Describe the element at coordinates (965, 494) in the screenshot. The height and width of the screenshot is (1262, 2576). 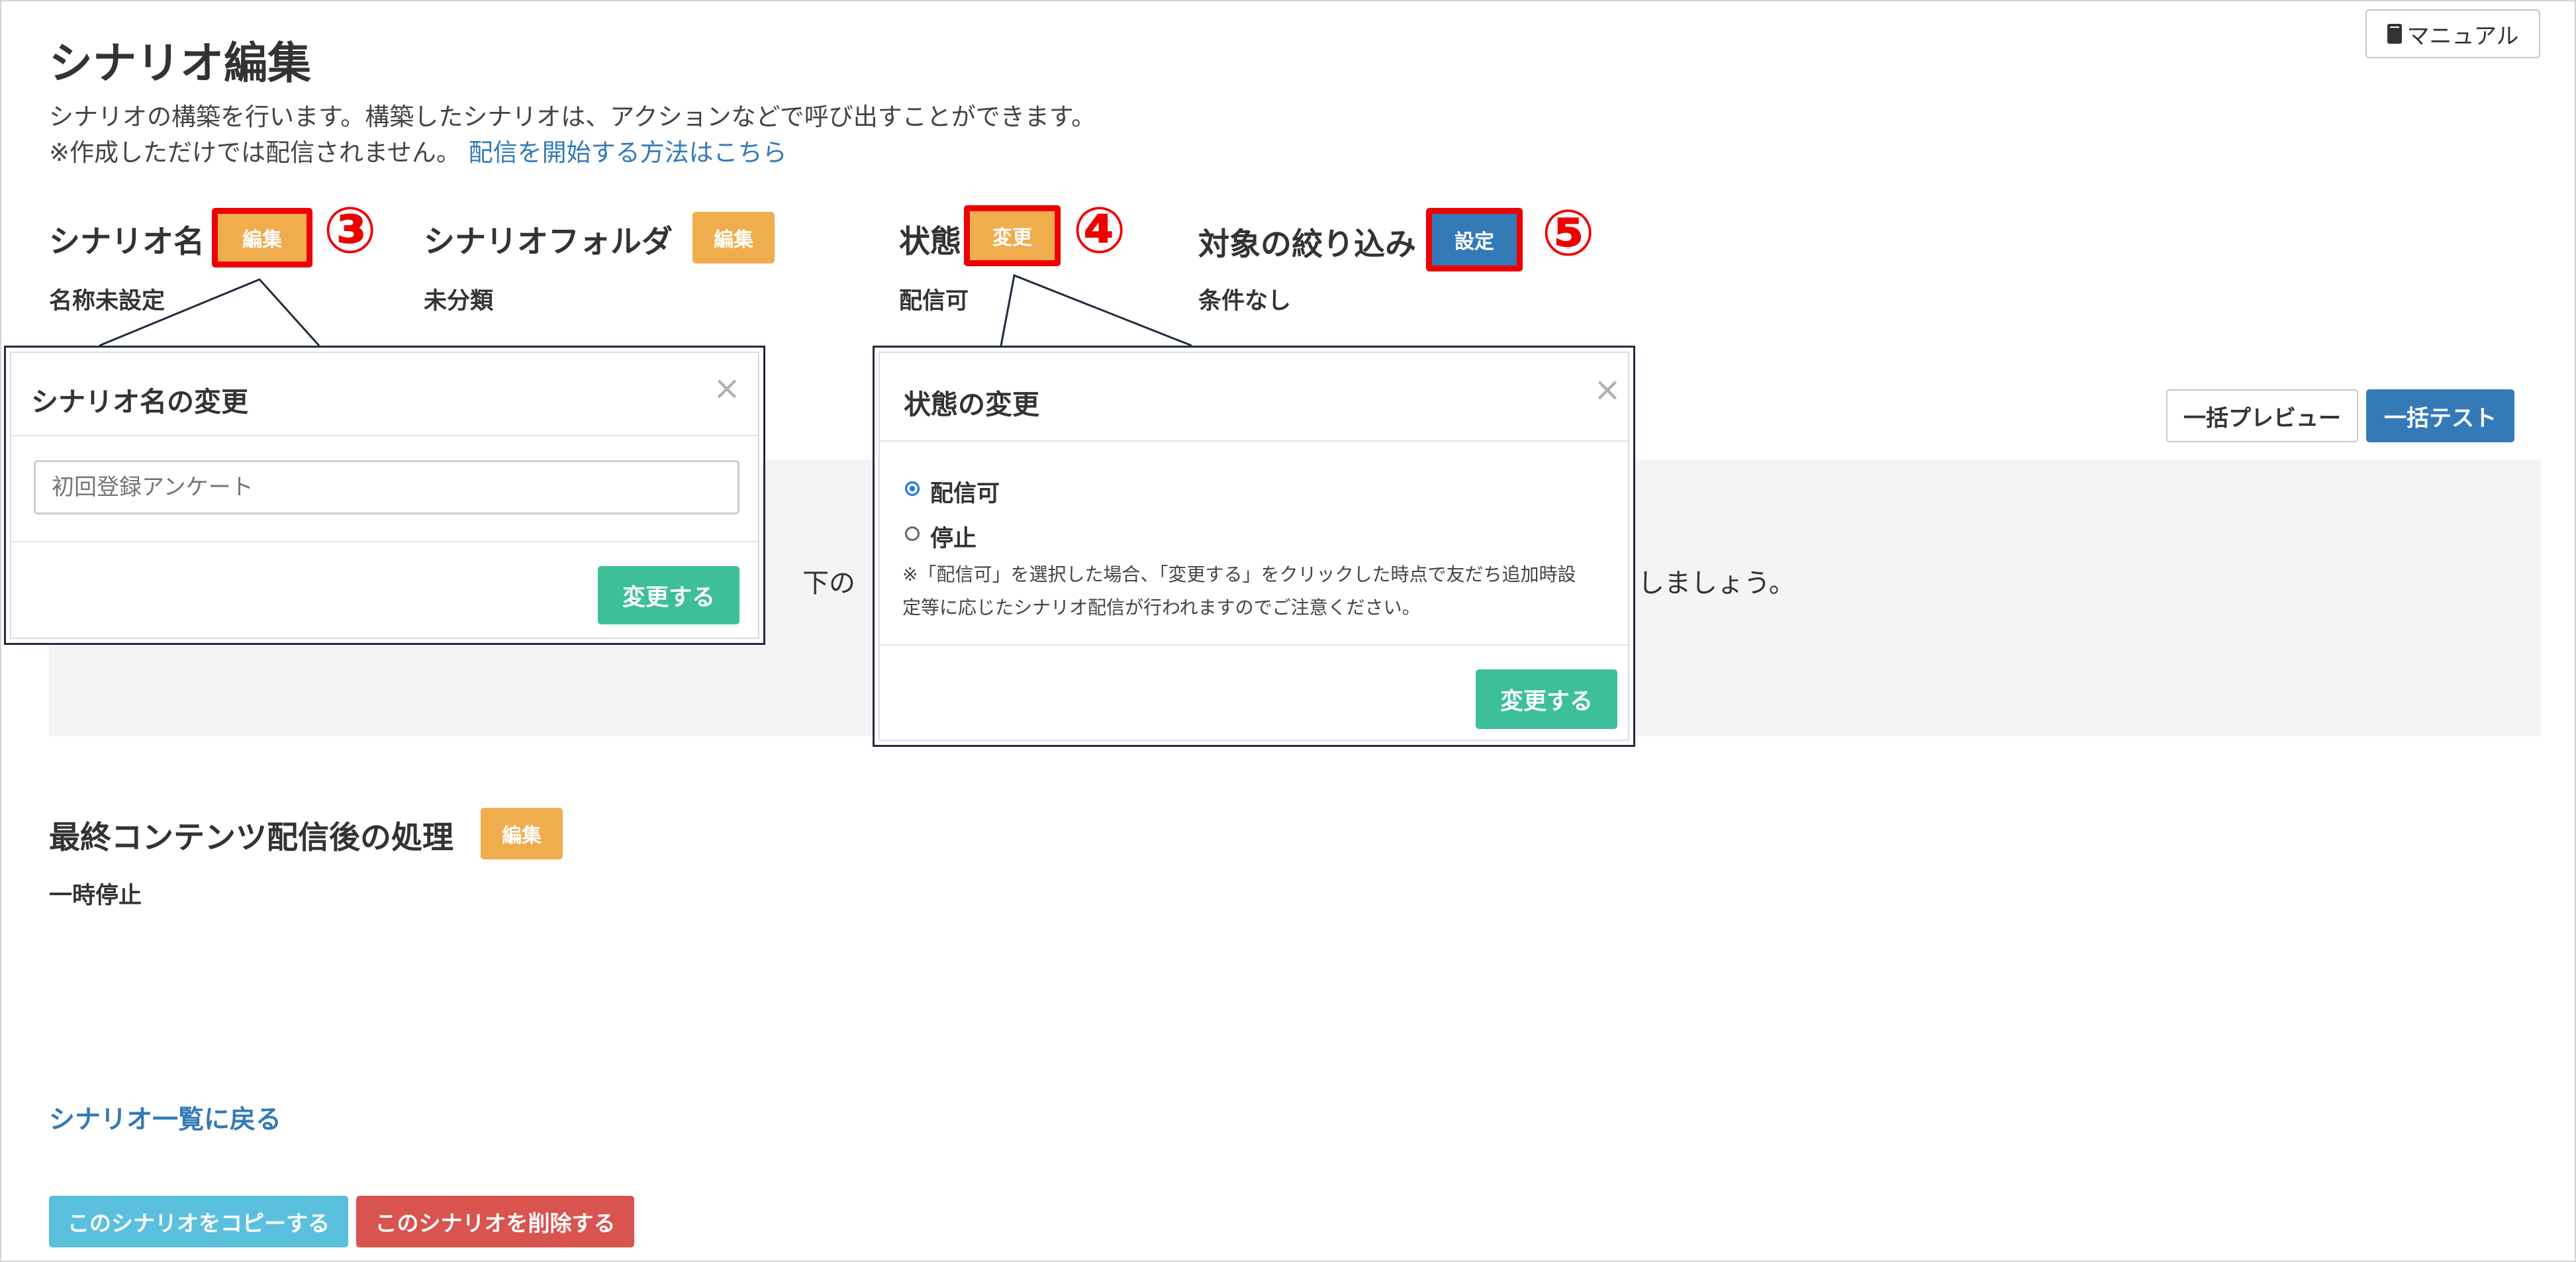
I see `radio-deliverable-label: 配信可` at that location.